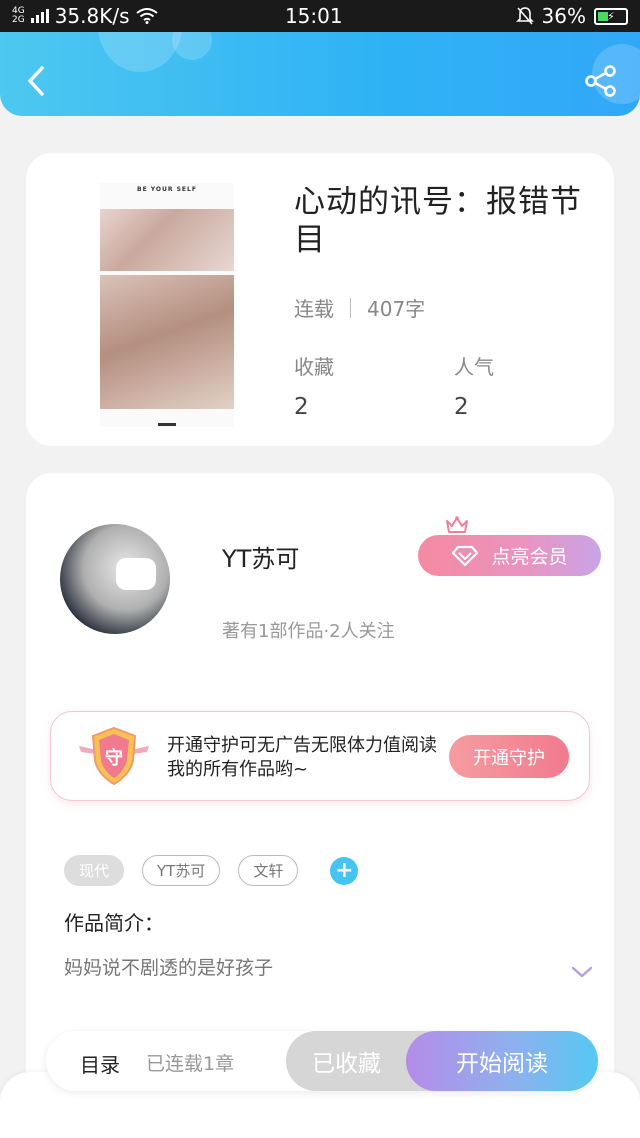  Describe the element at coordinates (167, 189) in the screenshot. I see `cover-text: BE YOUR SELF` at that location.